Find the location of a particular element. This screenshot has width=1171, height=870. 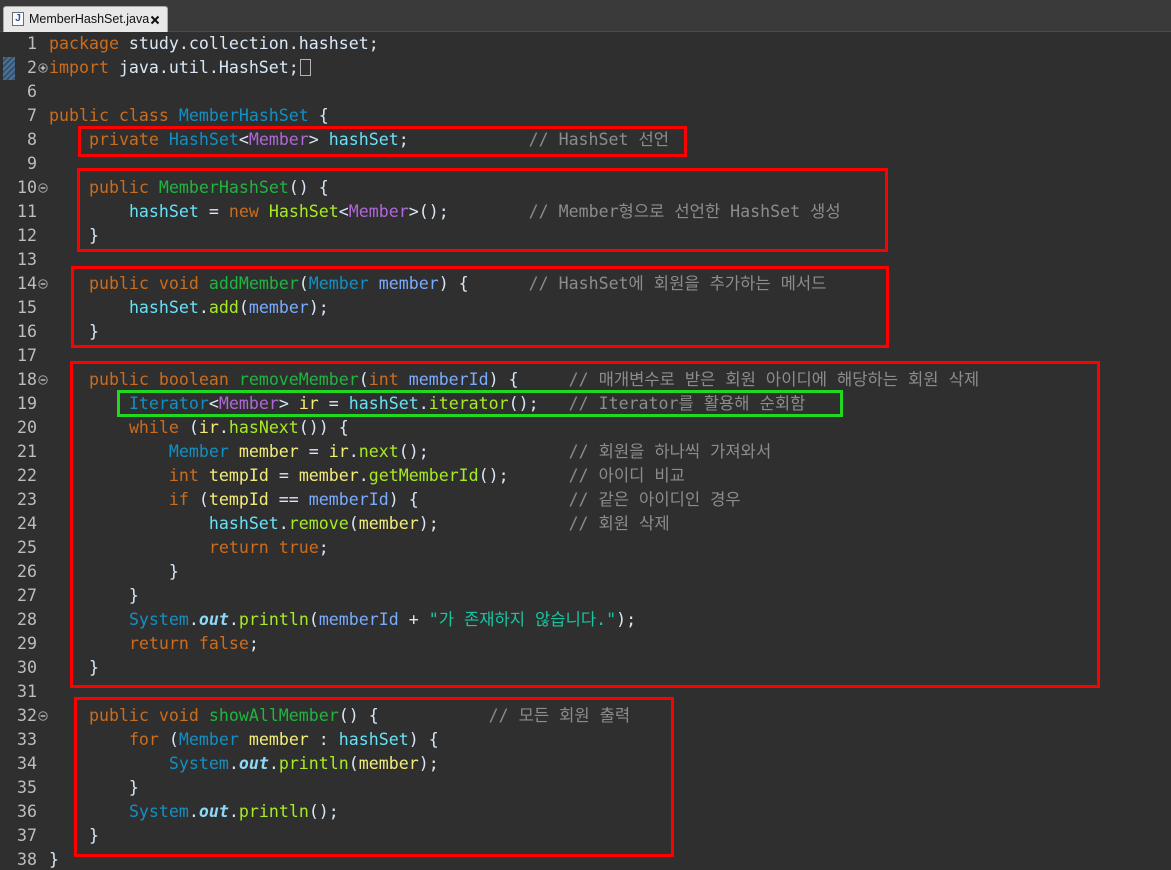

code-text: System.out.println(); is located at coordinates (194, 812).